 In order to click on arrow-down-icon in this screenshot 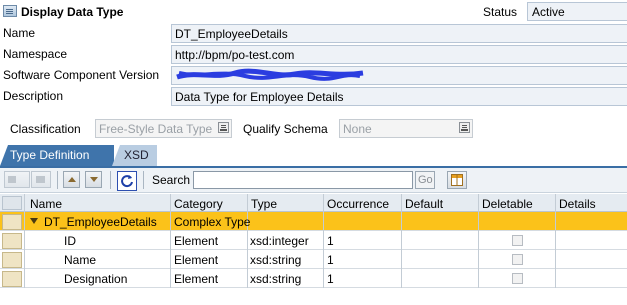, I will do `click(94, 179)`.